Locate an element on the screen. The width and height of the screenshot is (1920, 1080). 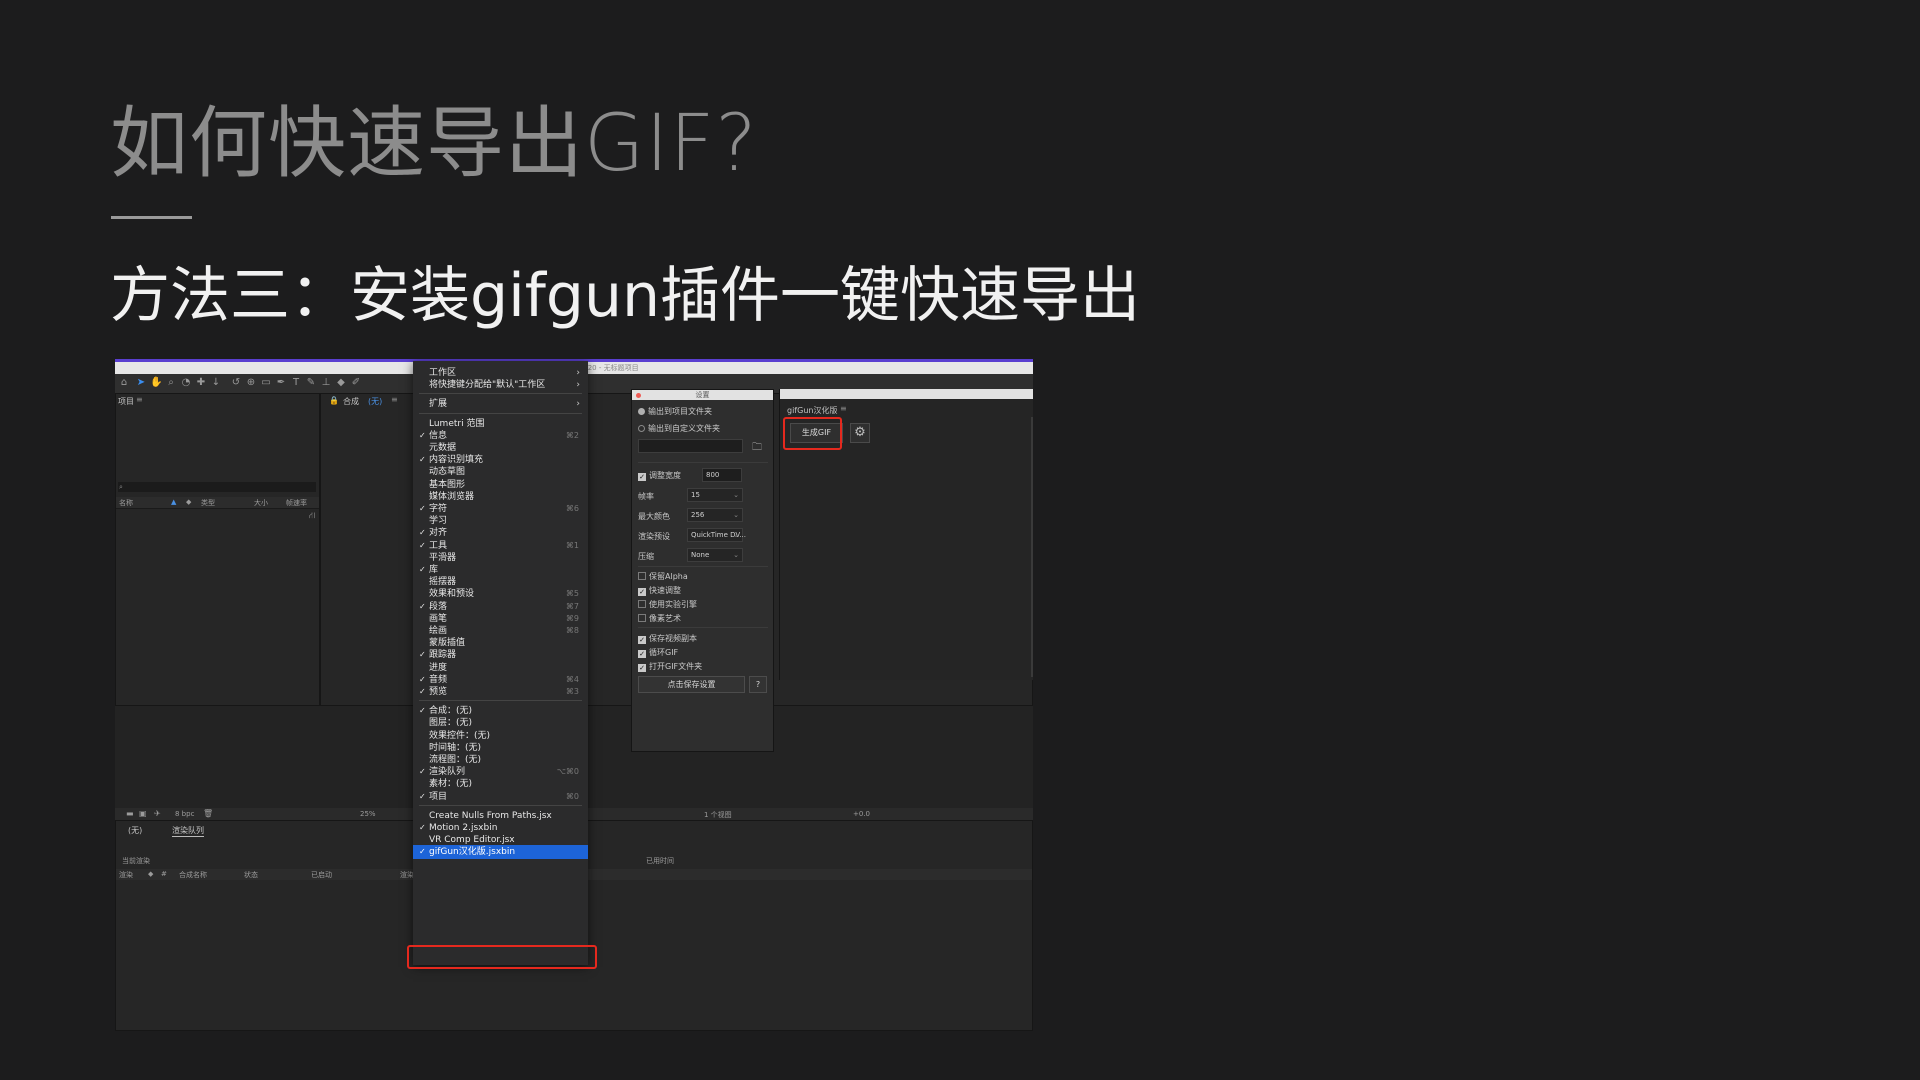
compress-select: None ⌄ is located at coordinates (715, 555).